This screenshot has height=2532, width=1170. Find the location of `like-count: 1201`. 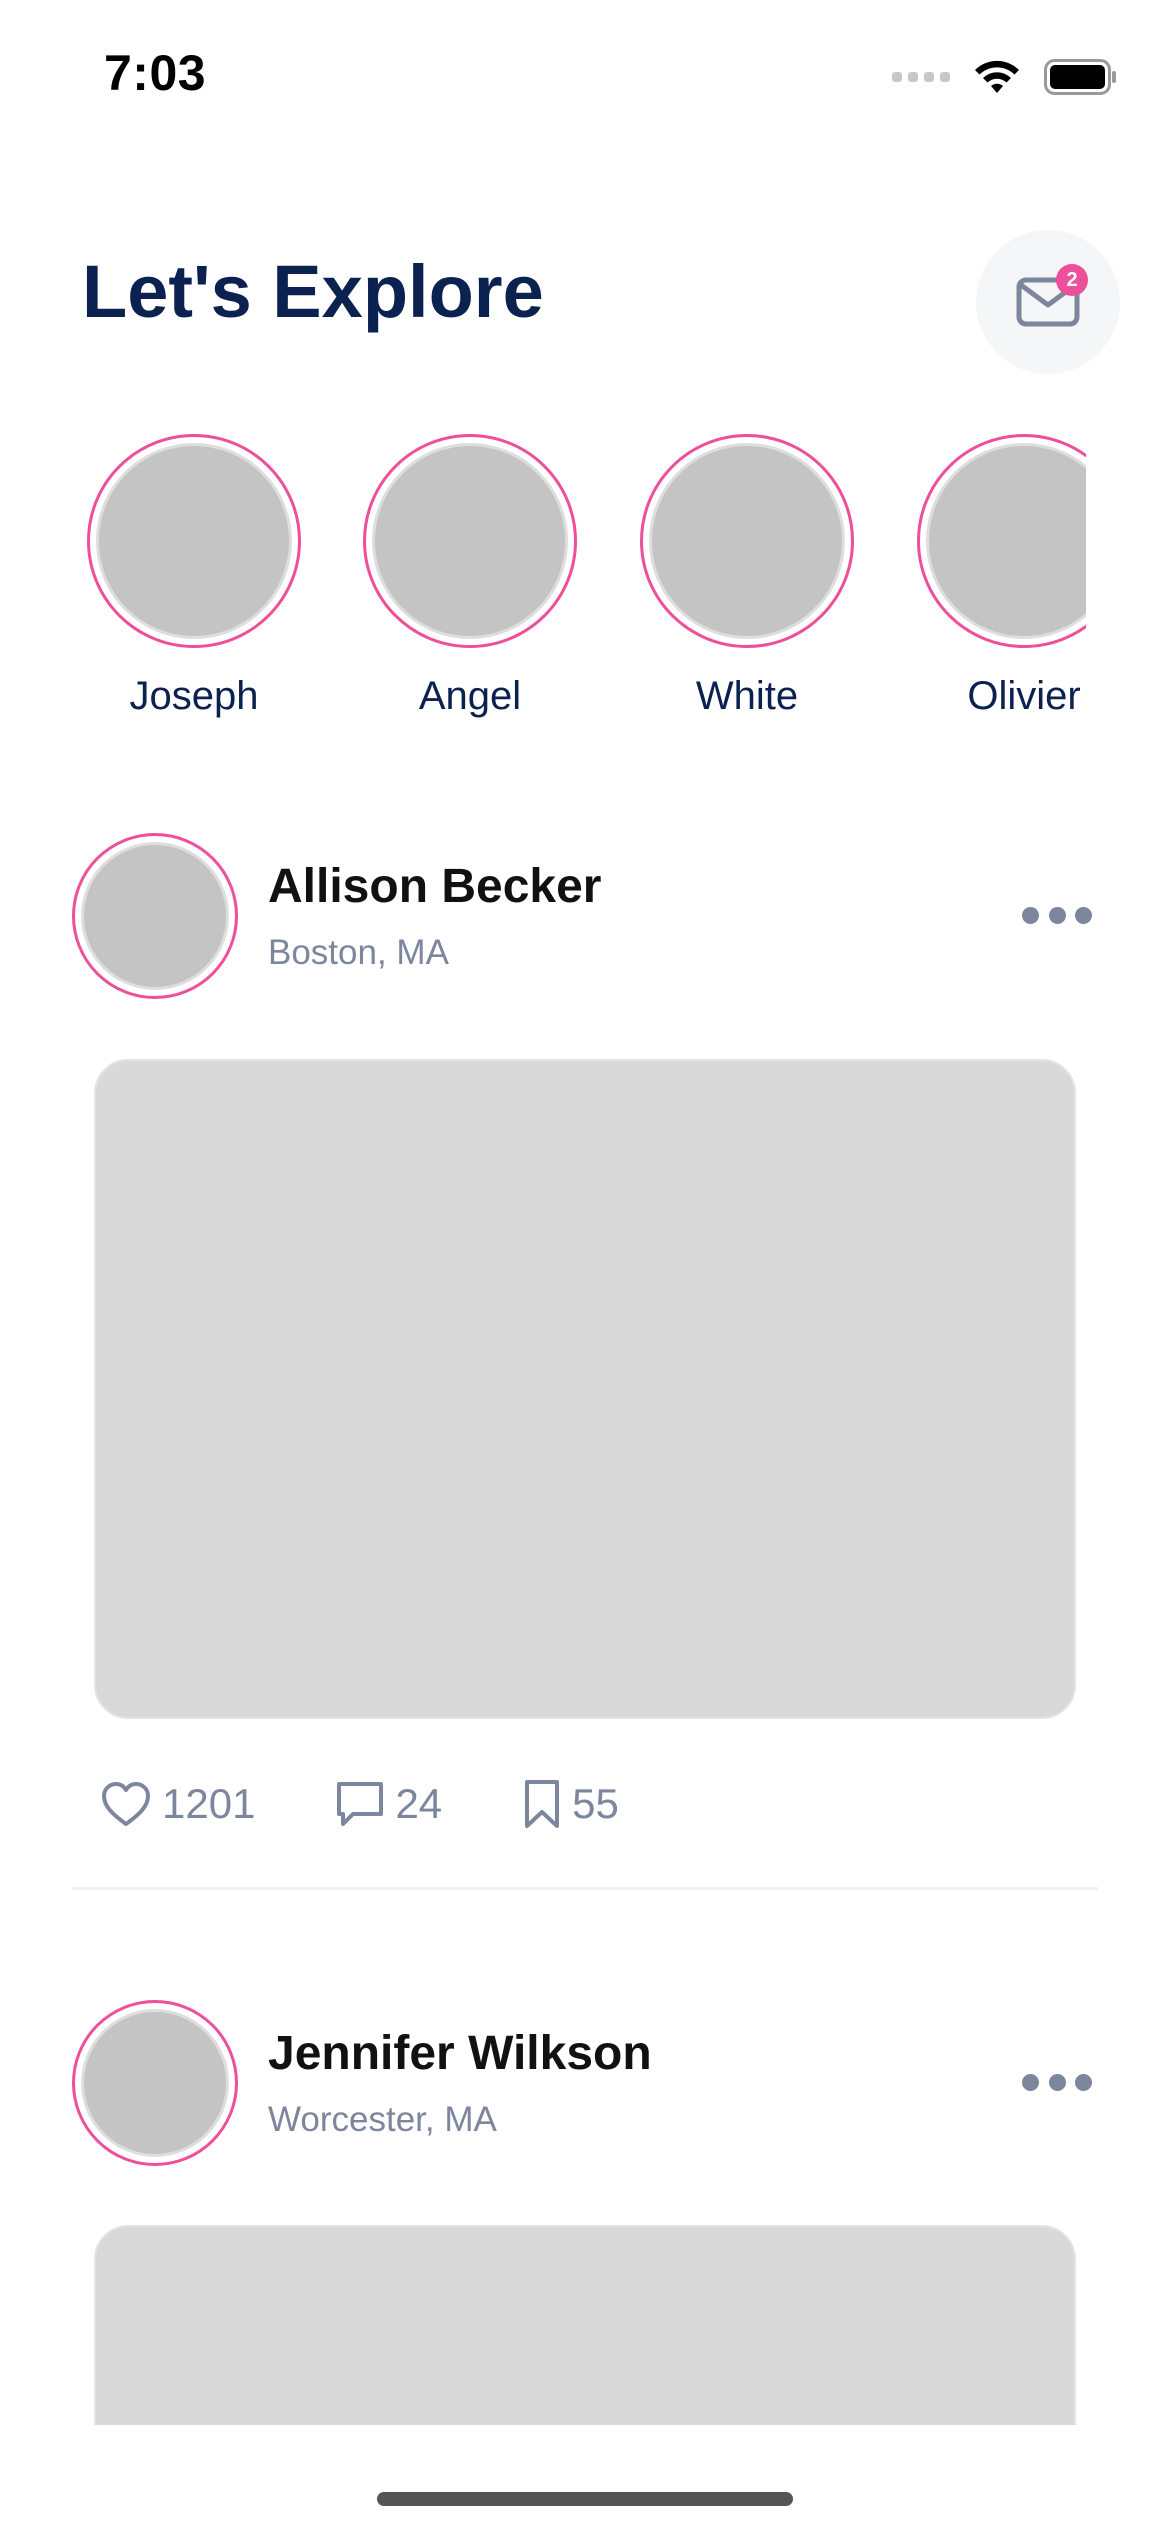

like-count: 1201 is located at coordinates (209, 1803).